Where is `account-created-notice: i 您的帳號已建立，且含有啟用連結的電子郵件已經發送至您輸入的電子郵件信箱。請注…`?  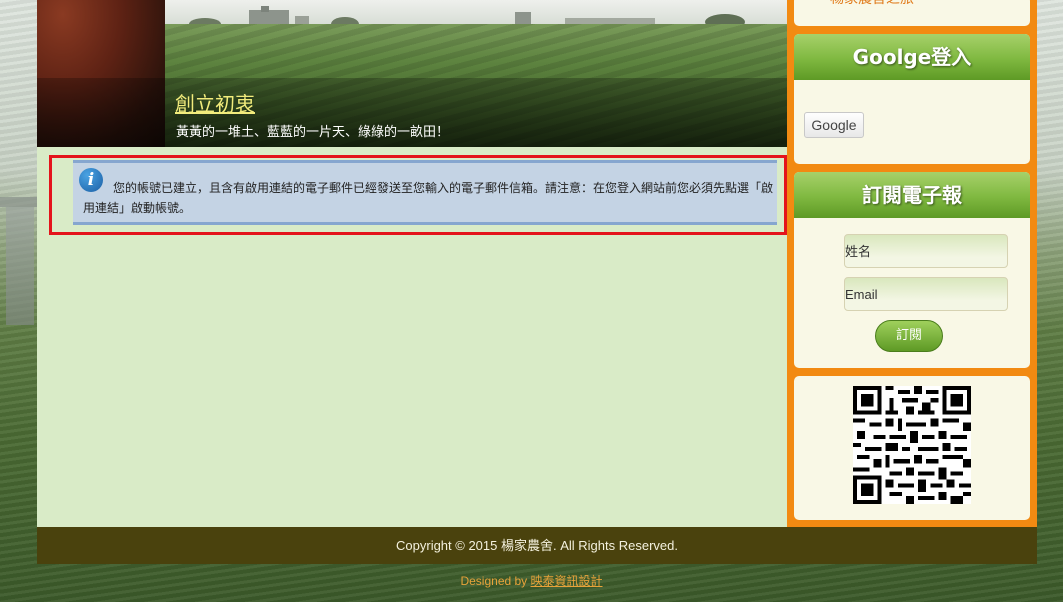
account-created-notice: i 您的帳號已建立，且含有啟用連結的電子郵件已經發送至您輸入的電子郵件信箱。請注… is located at coordinates (425, 192).